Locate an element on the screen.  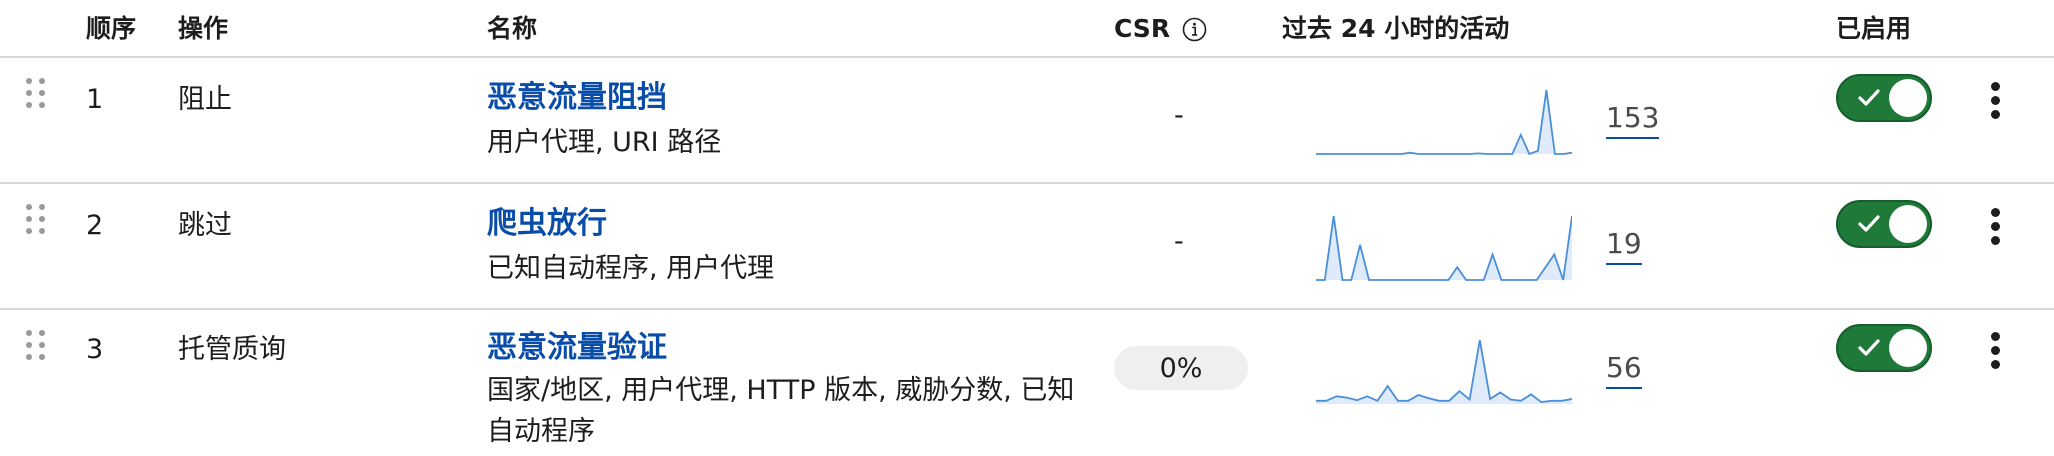
activity-count-link: 153 is located at coordinates (1633, 119).